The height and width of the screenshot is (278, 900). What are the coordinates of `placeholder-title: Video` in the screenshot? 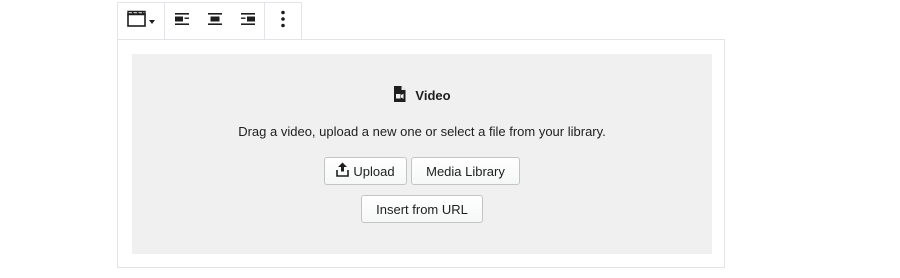 It's located at (433, 95).